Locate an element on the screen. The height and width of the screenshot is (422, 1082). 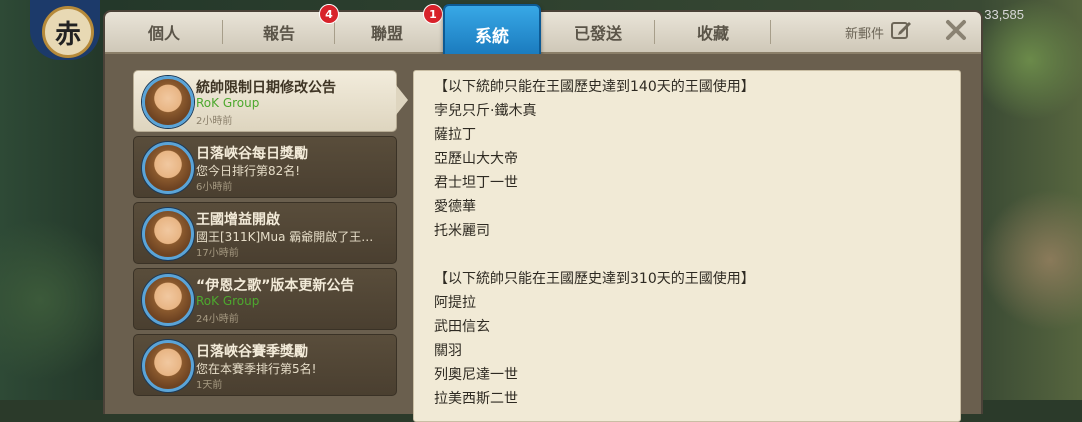
mail-title: 王國增益開啟 is located at coordinates (238, 220).